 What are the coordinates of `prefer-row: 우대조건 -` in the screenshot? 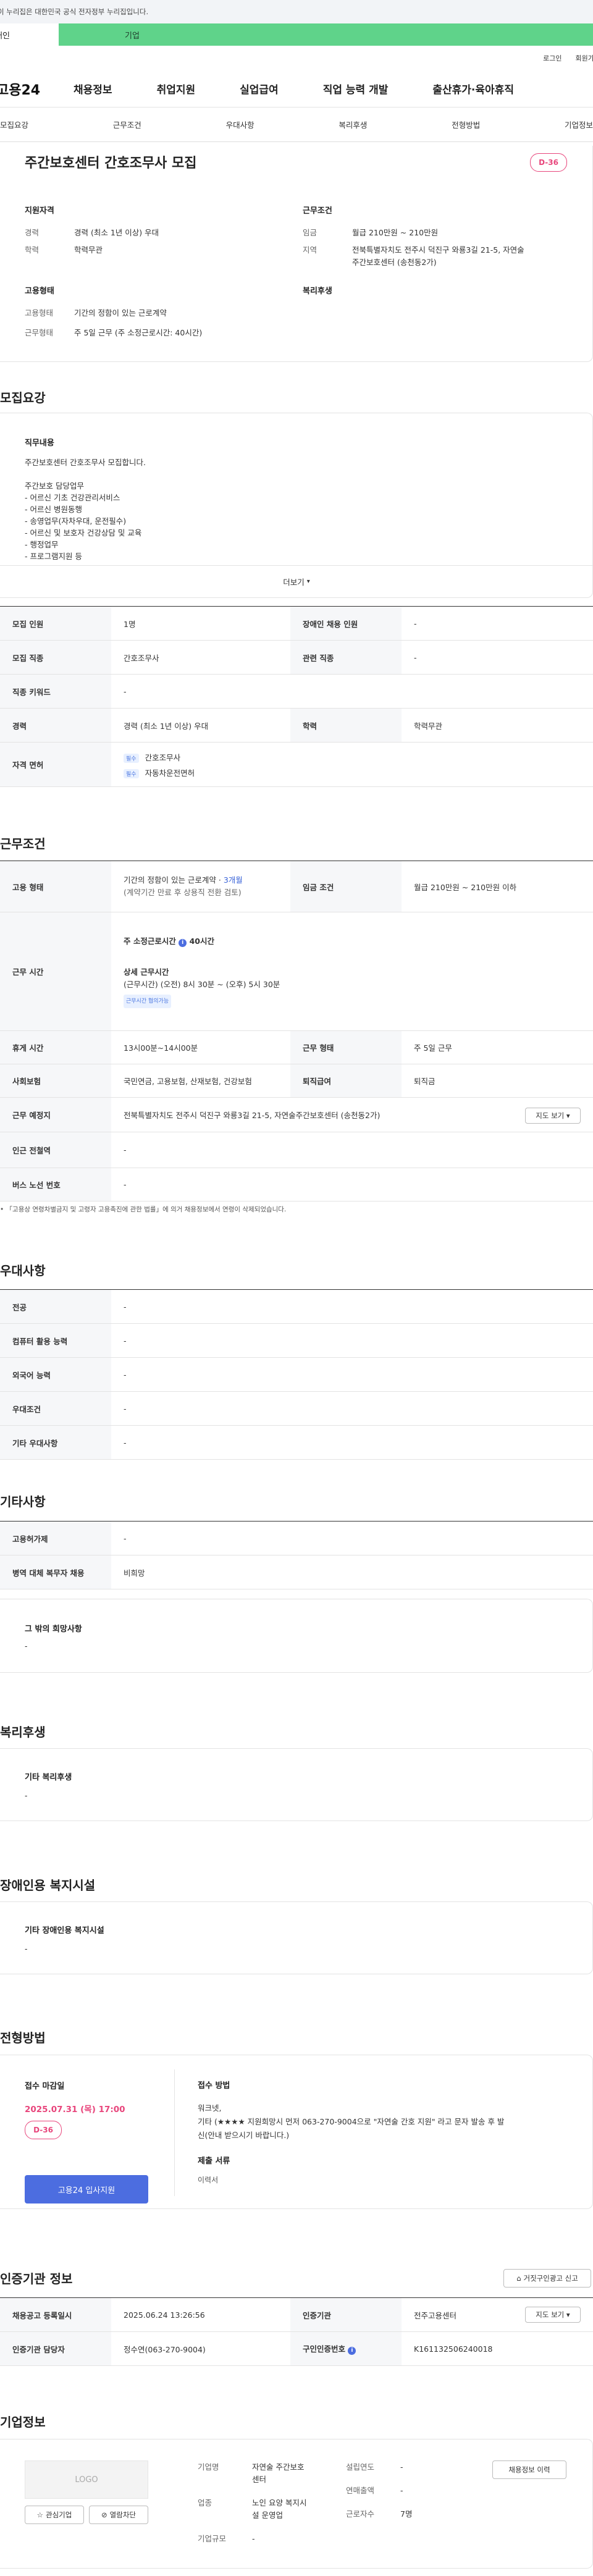 It's located at (296, 1408).